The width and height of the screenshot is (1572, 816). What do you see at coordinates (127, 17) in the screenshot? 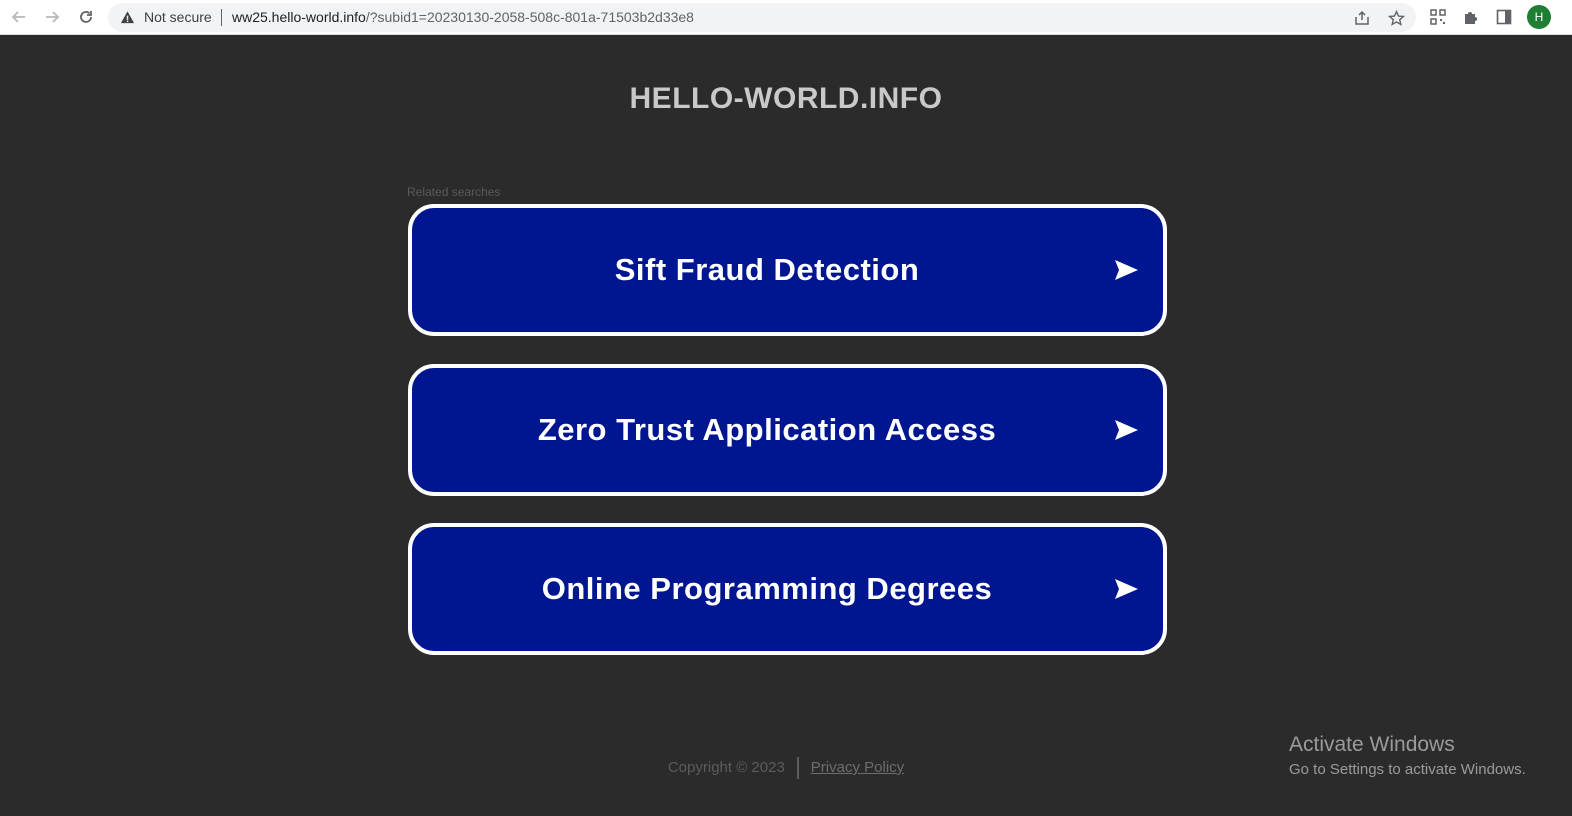
I see `warning-icon` at bounding box center [127, 17].